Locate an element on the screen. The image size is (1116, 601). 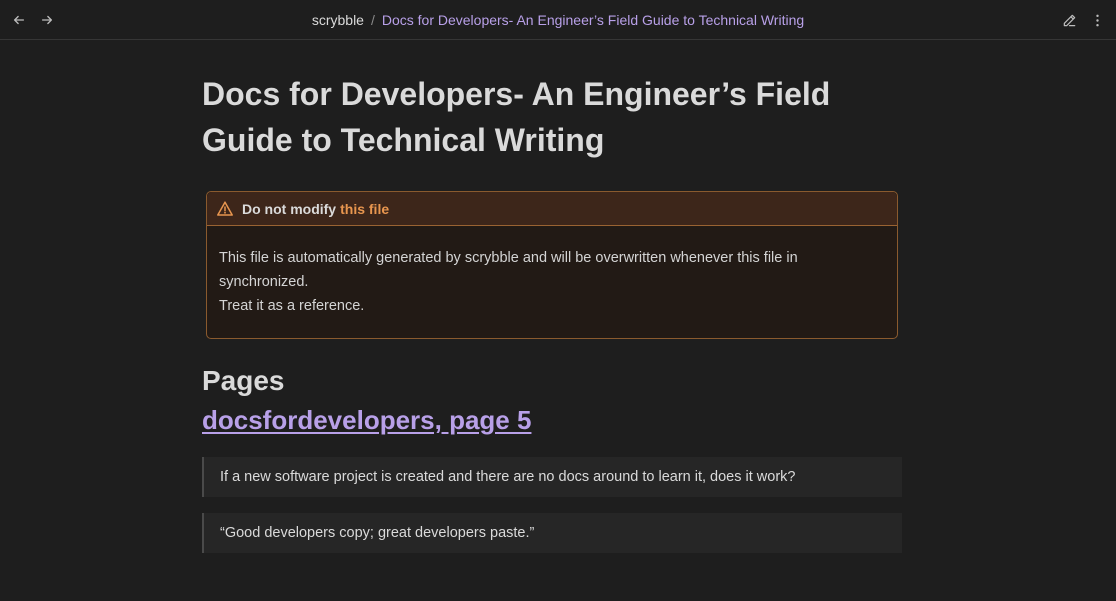
callout-body-text: Treat it as a reference. is located at coordinates (292, 306).